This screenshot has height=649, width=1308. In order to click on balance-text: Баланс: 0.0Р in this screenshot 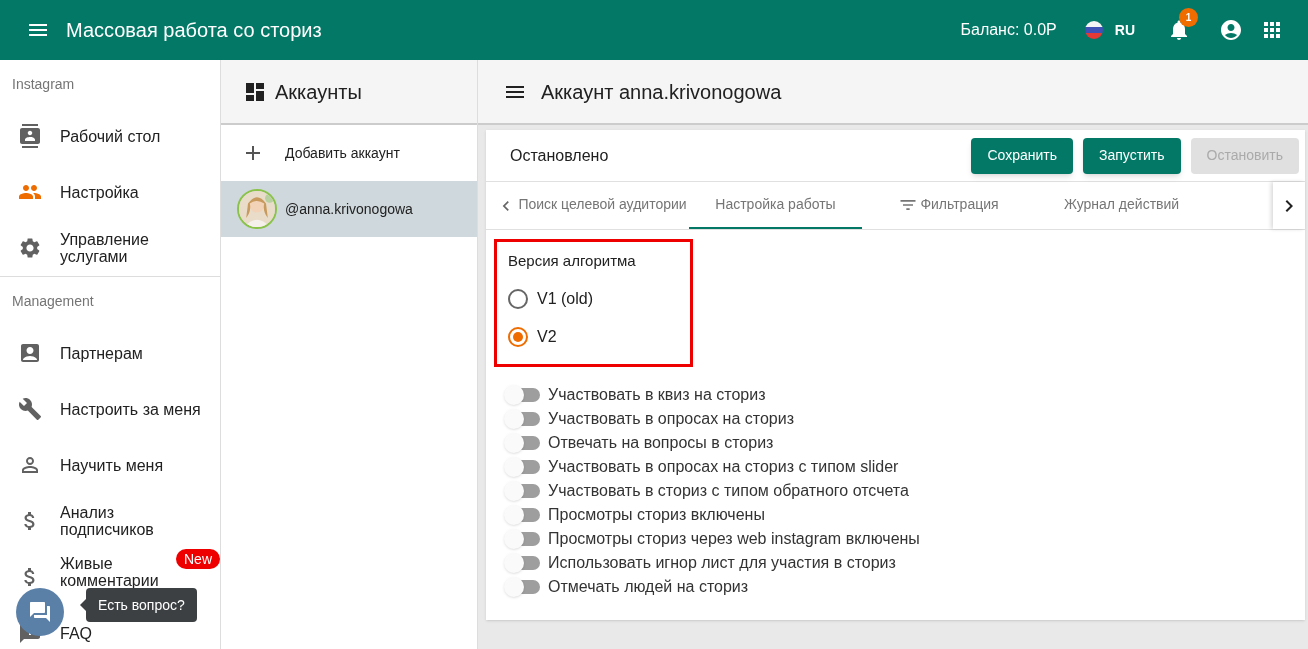, I will do `click(1008, 30)`.